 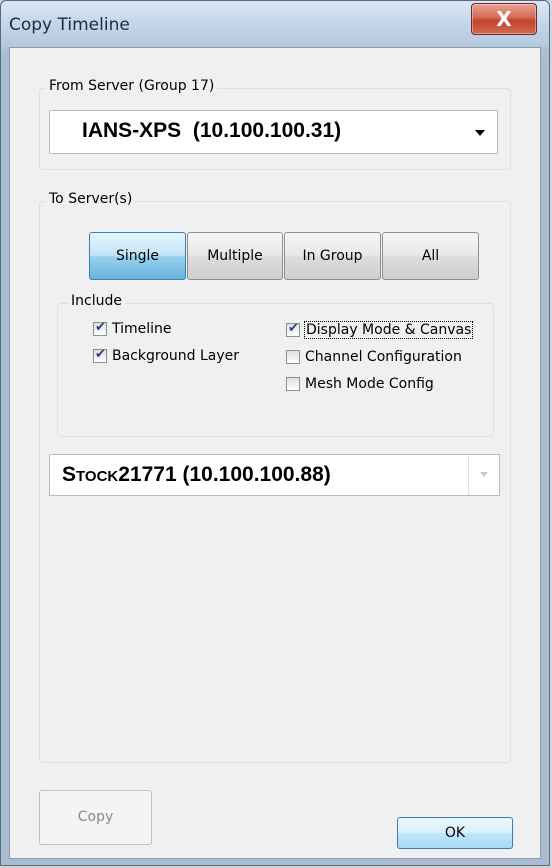 I want to click on dialog-title: Copy Timeline, so click(x=69, y=25).